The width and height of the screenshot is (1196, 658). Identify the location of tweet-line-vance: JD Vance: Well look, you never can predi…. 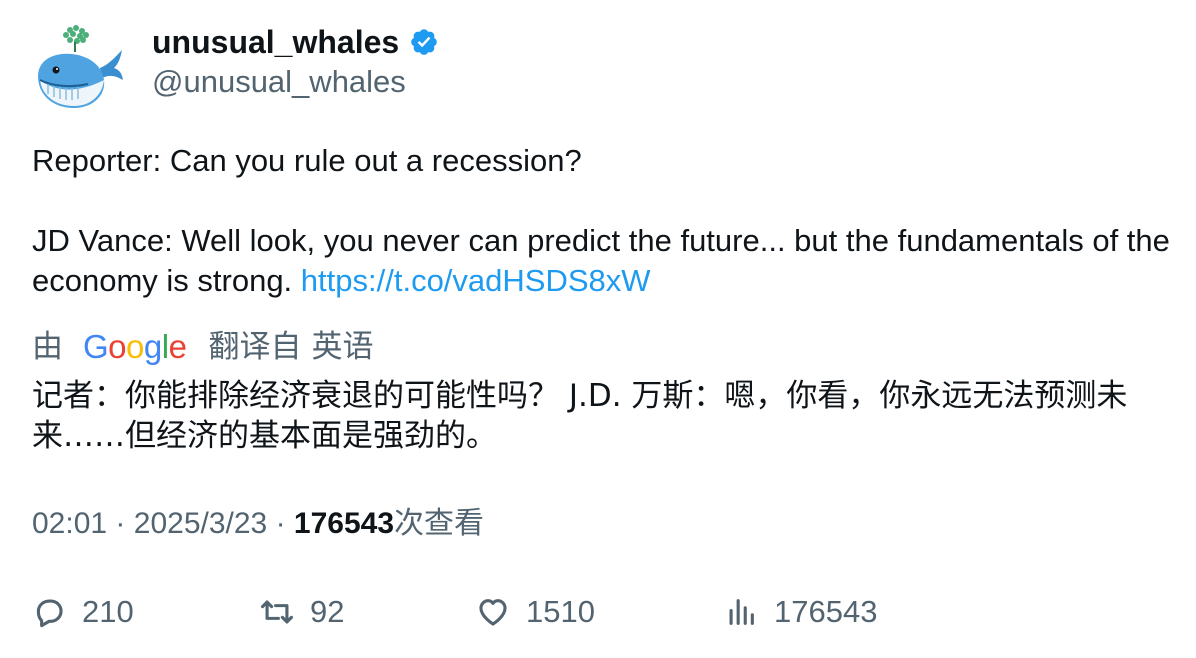
(602, 261).